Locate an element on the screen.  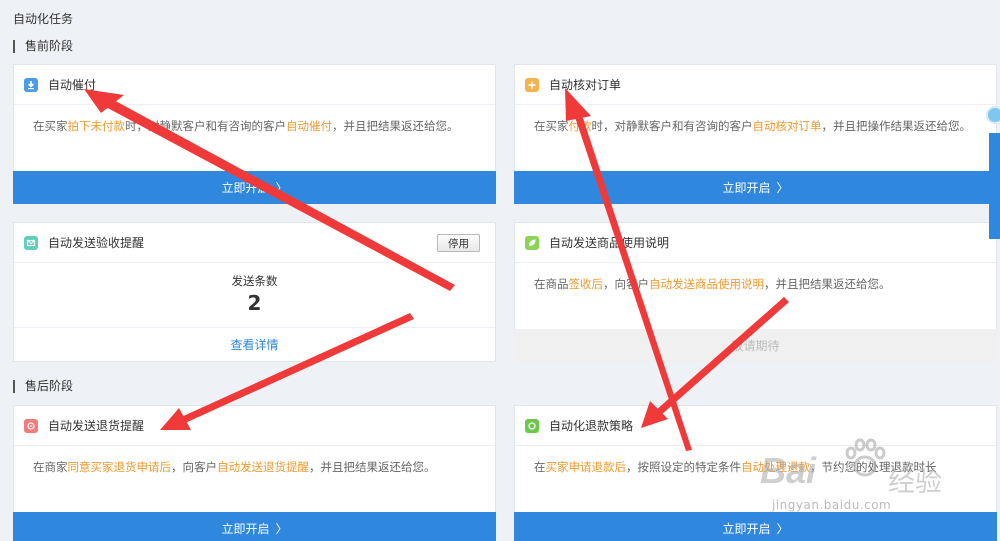
return-icon is located at coordinates (31, 425).